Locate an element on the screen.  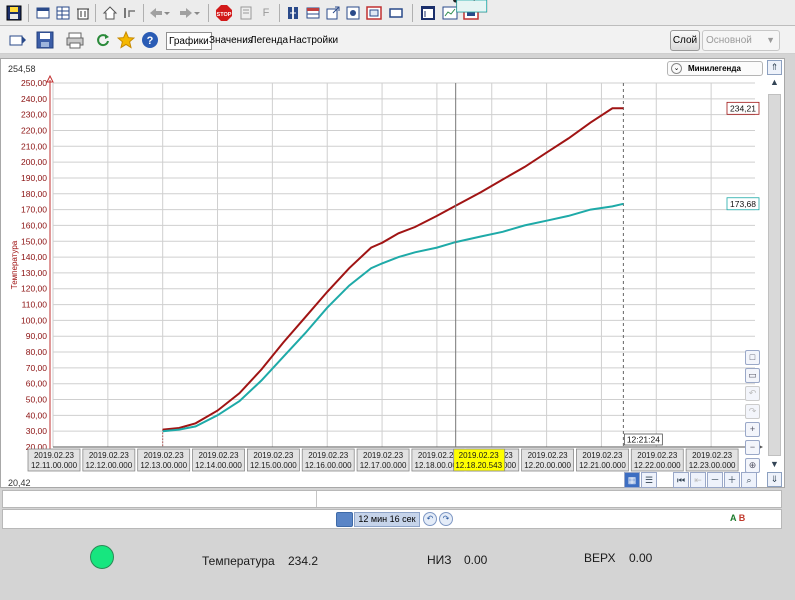
chart-window-icon is located at coordinates (428, 13).